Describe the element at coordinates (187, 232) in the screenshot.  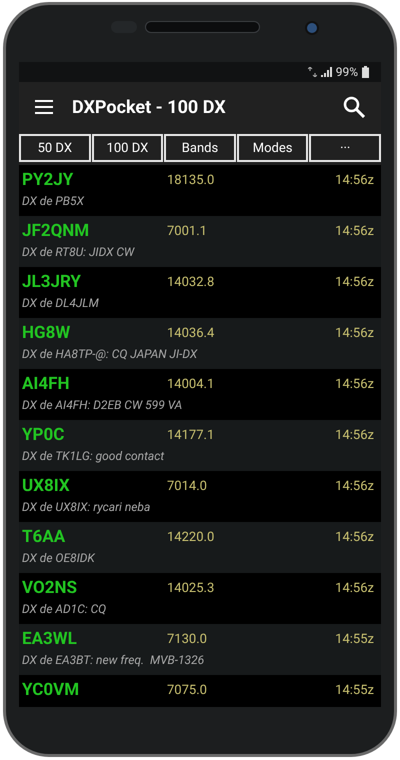
I see `frequency: 7001.1` at that location.